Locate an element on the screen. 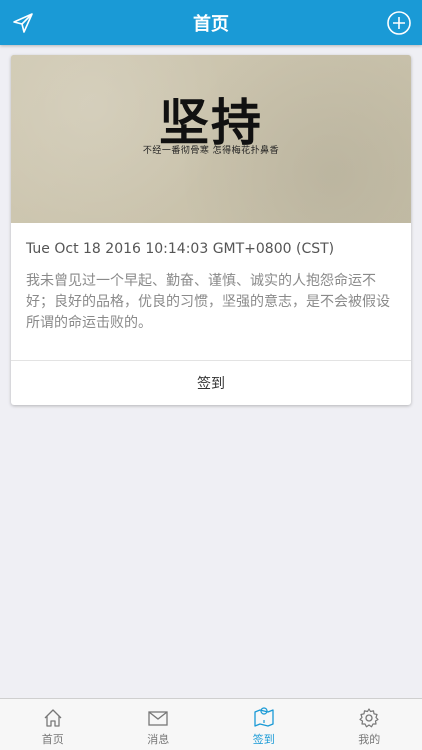 This screenshot has width=422, height=750. home-icon is located at coordinates (53, 718).